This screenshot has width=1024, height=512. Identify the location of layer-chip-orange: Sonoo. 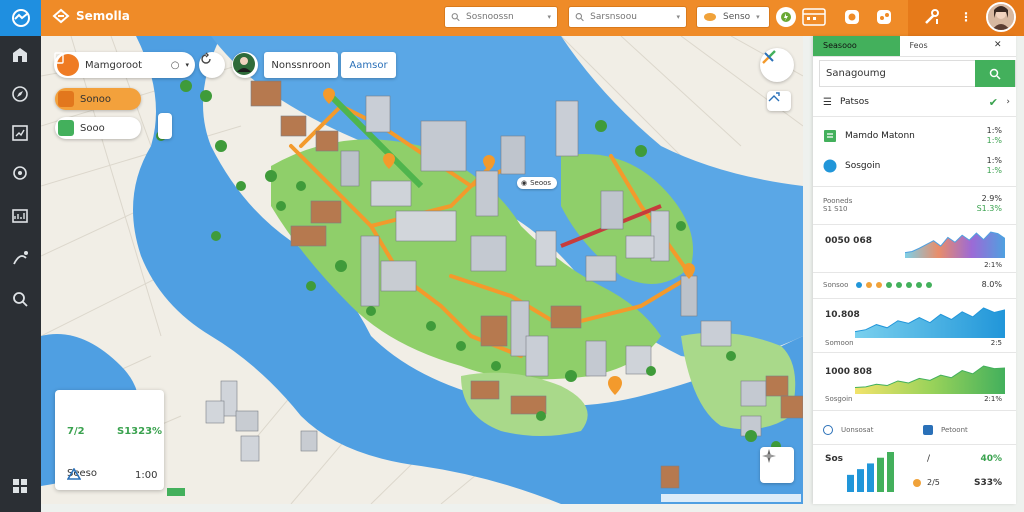
(98, 99).